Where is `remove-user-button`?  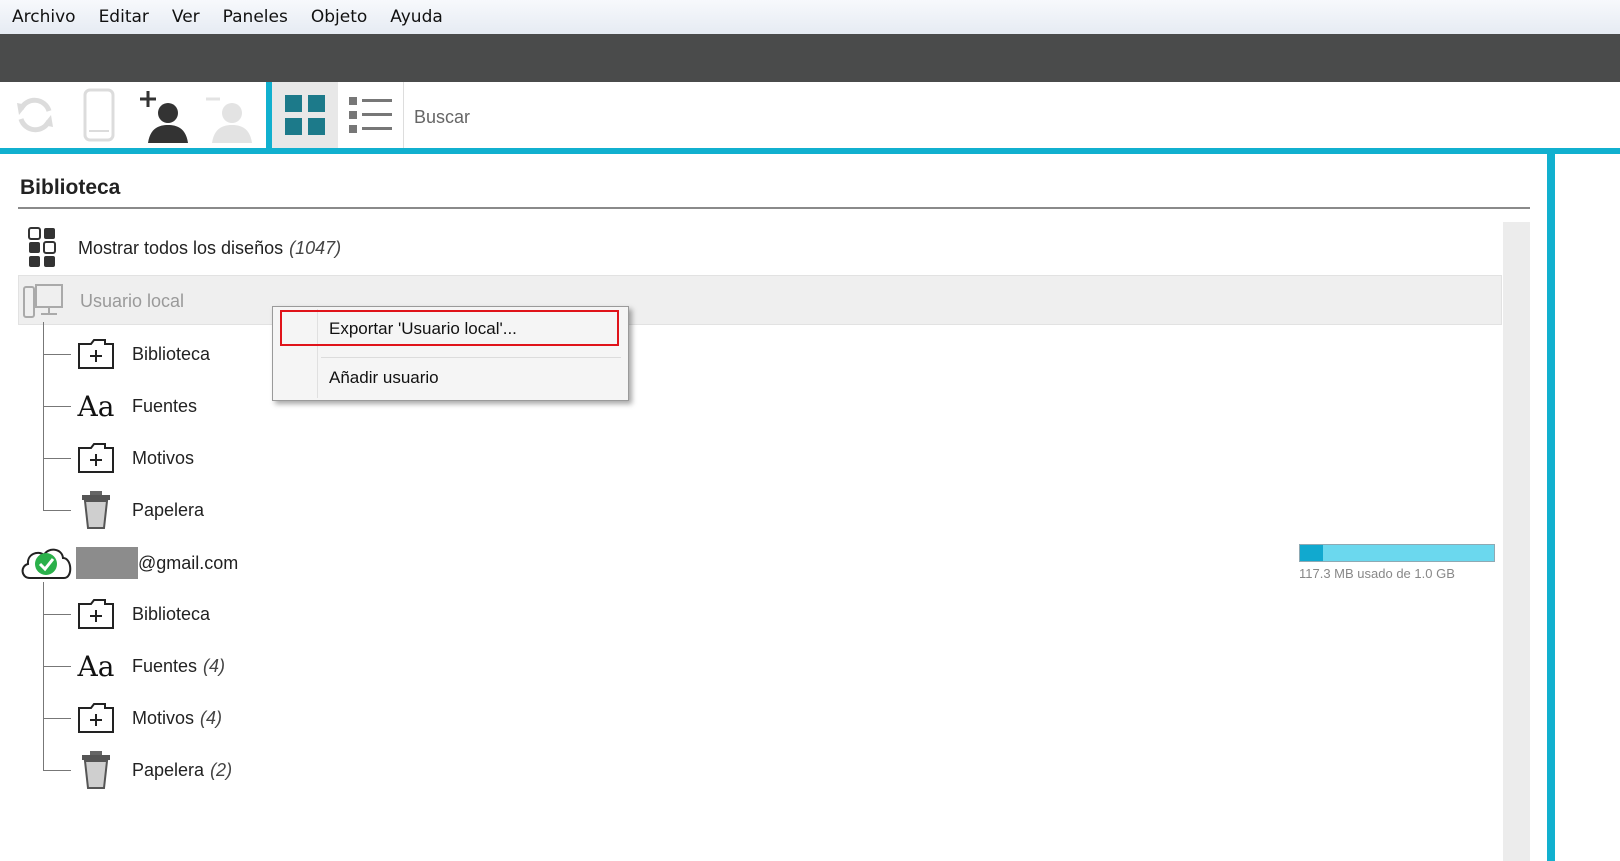
remove-user-button is located at coordinates (228, 115).